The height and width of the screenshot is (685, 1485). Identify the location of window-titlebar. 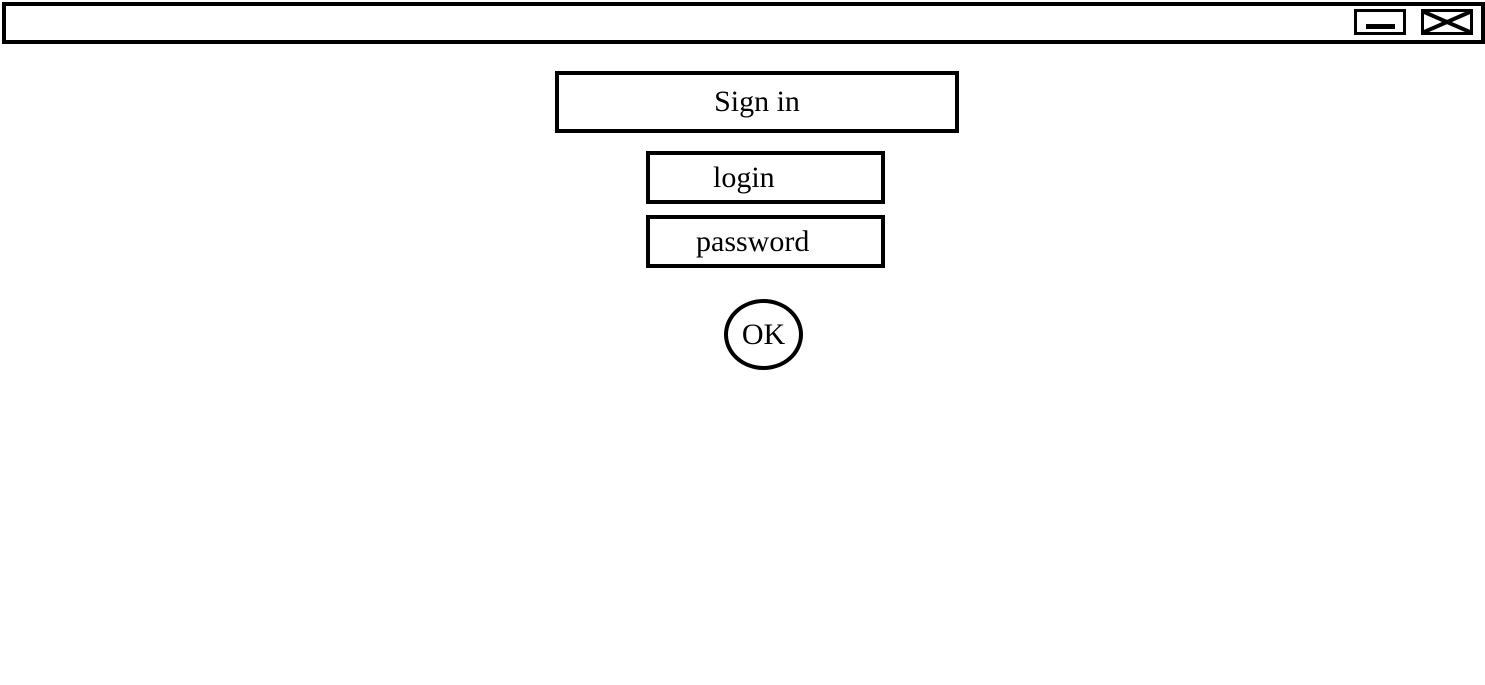
(743, 23).